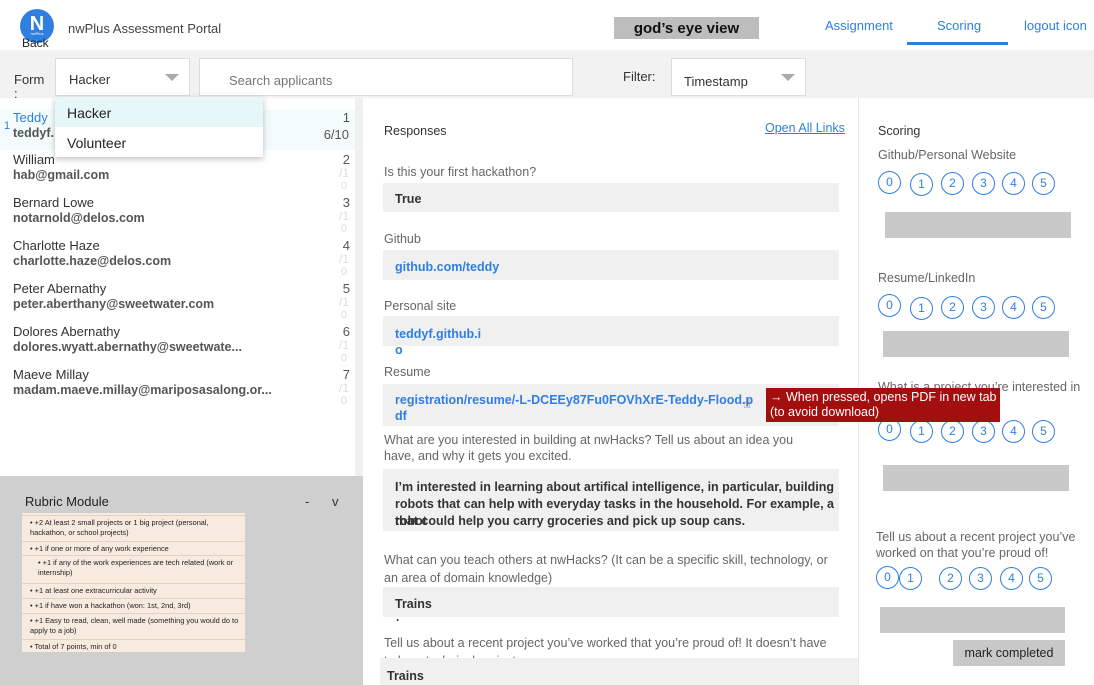 The height and width of the screenshot is (685, 1094). Describe the element at coordinates (611, 602) in the screenshot. I see `answer-teach-others: Trains` at that location.